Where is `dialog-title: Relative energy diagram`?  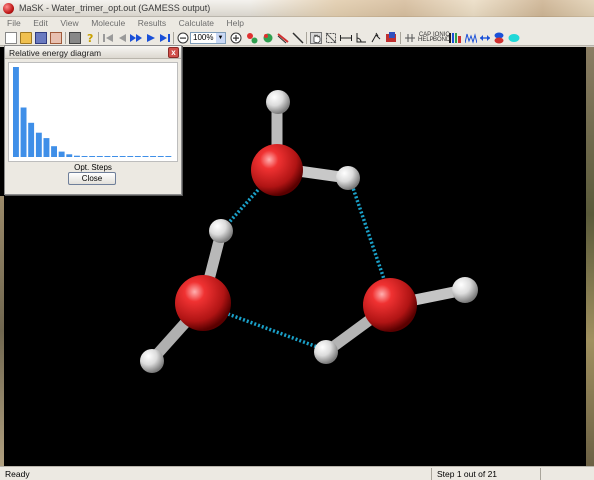 dialog-title: Relative energy diagram is located at coordinates (55, 53).